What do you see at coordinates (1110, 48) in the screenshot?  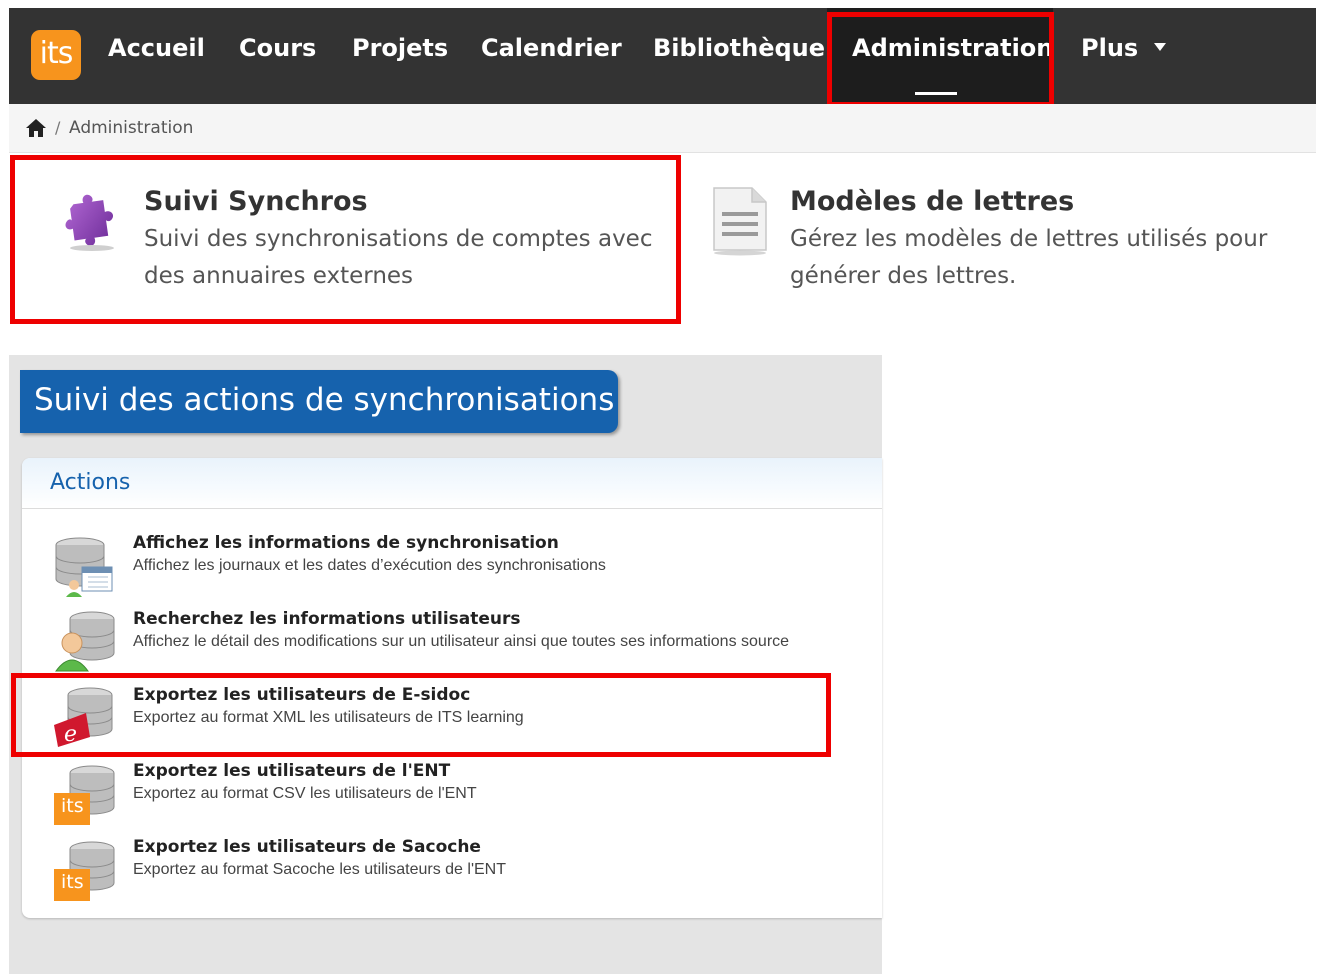 I see `nav-item-plus-label: Plus` at bounding box center [1110, 48].